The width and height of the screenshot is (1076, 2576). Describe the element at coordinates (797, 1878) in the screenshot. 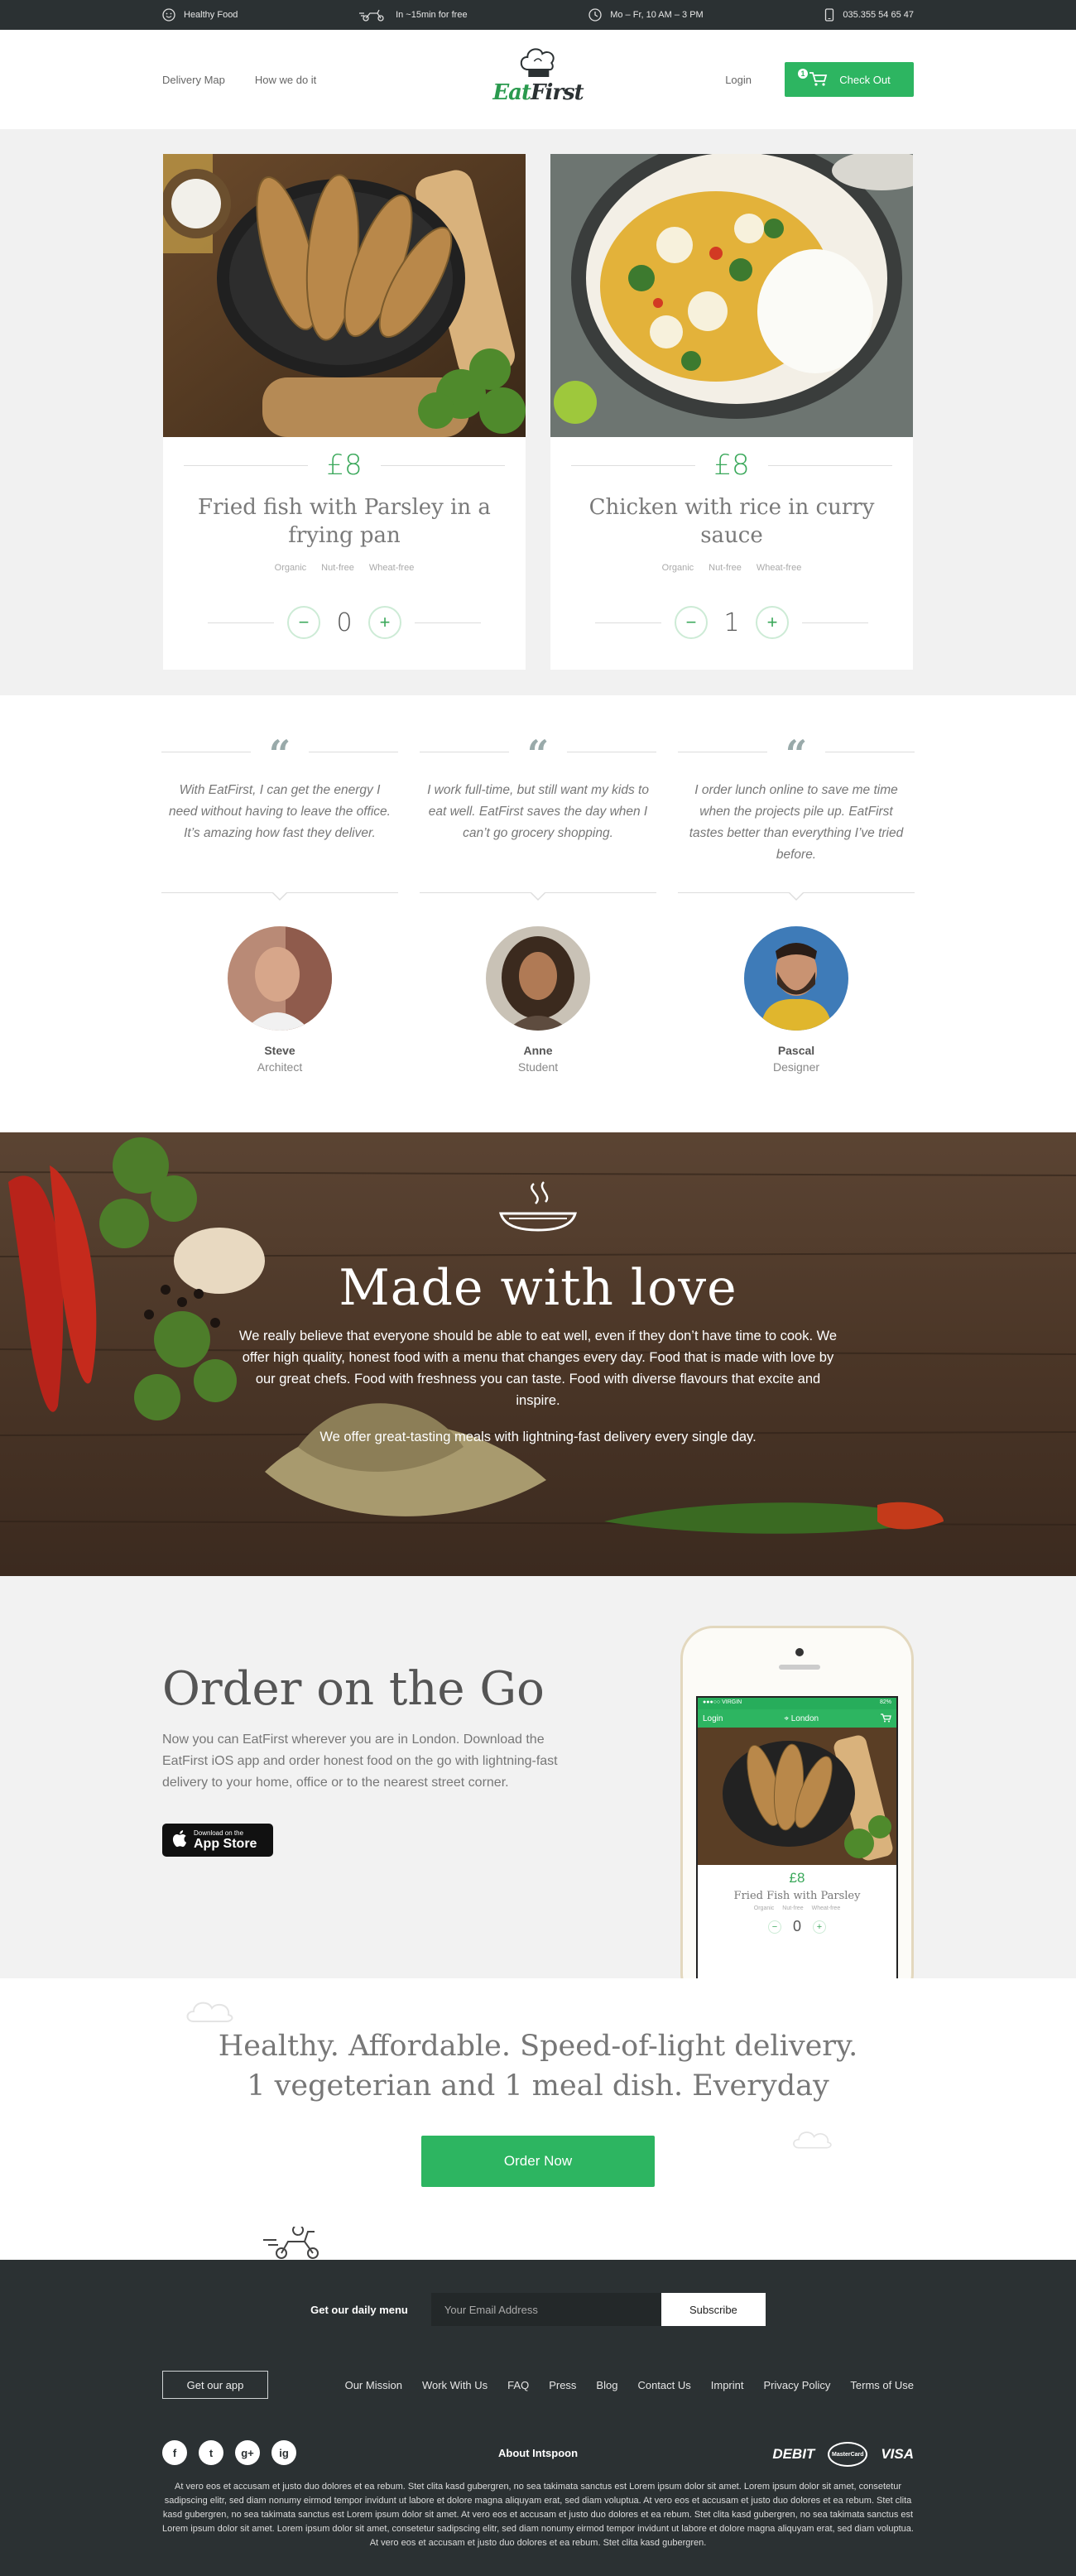

I see `phone-product-price: £8` at that location.